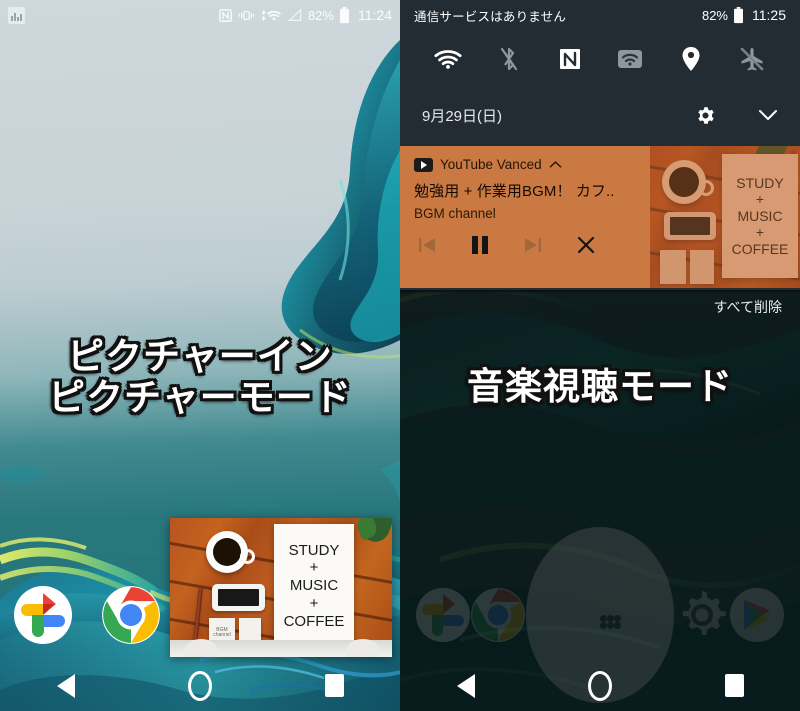 The width and height of the screenshot is (800, 711). I want to click on location-pin-icon, so click(691, 61).